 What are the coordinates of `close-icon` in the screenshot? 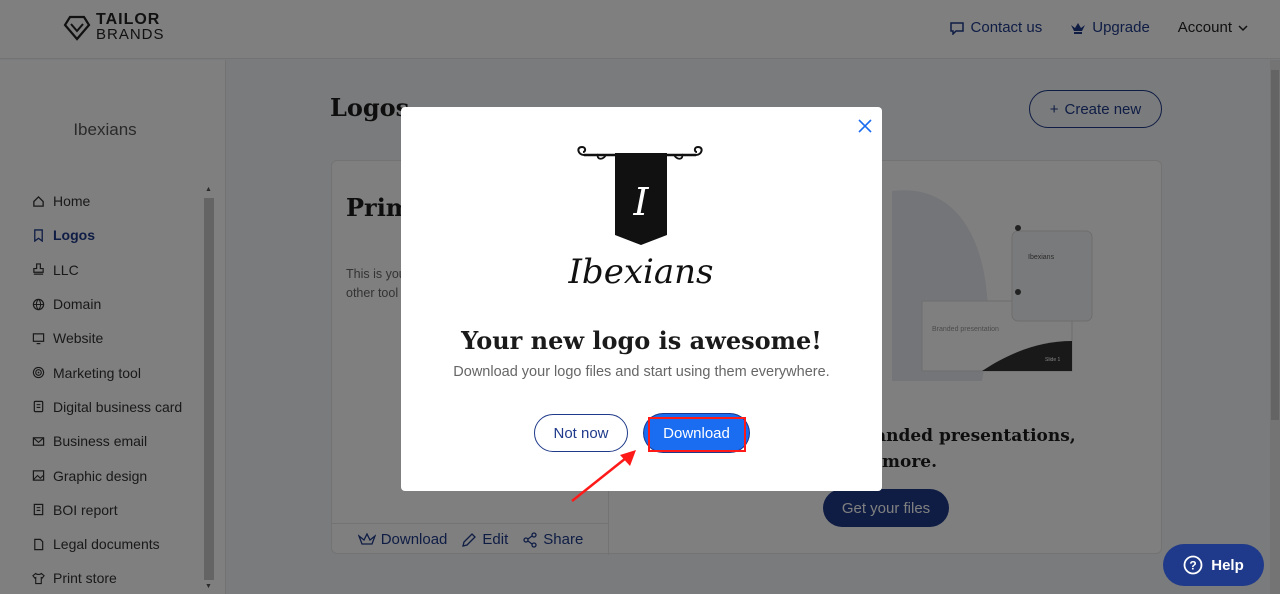 It's located at (865, 126).